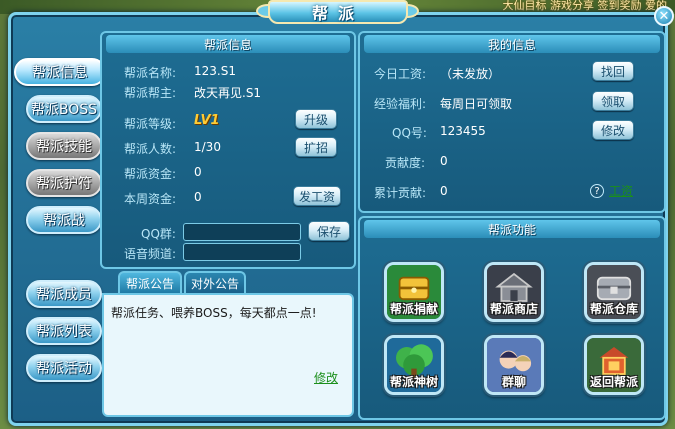  I want to click on tab-guild-events: 帮派活动, so click(64, 368).